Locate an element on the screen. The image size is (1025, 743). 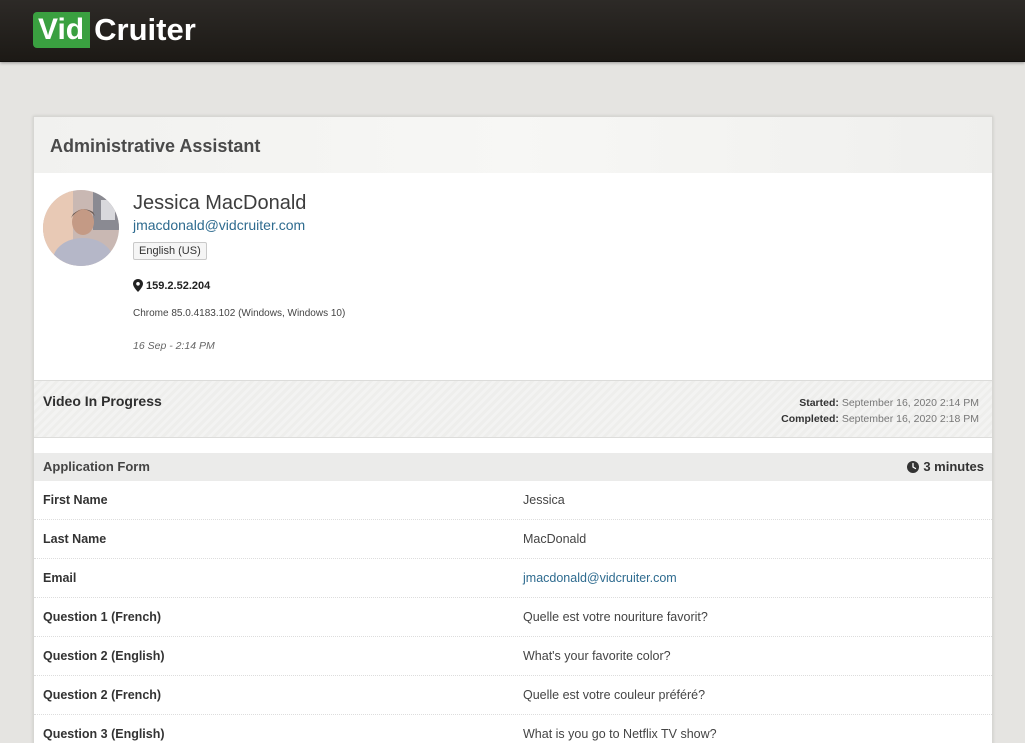
form-duration-text: 3 minutes is located at coordinates (953, 466).